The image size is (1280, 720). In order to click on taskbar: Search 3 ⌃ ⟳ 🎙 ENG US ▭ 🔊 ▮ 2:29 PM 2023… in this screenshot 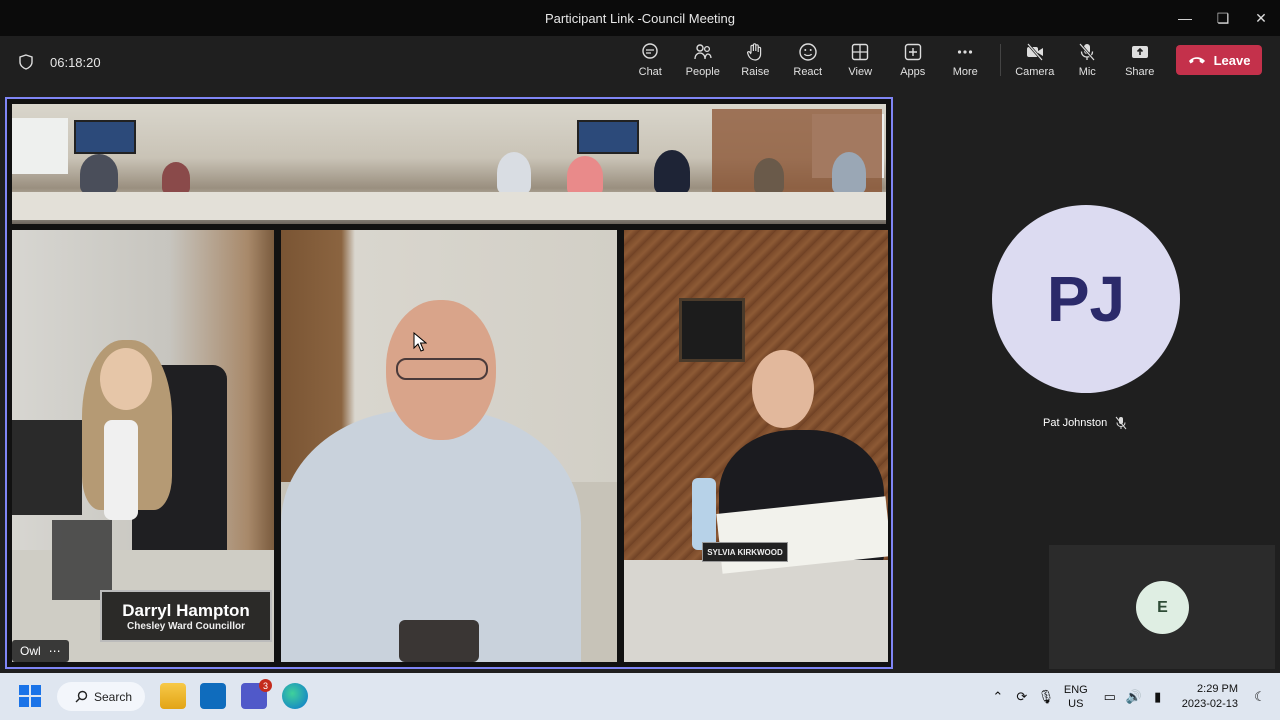, I will do `click(640, 696)`.